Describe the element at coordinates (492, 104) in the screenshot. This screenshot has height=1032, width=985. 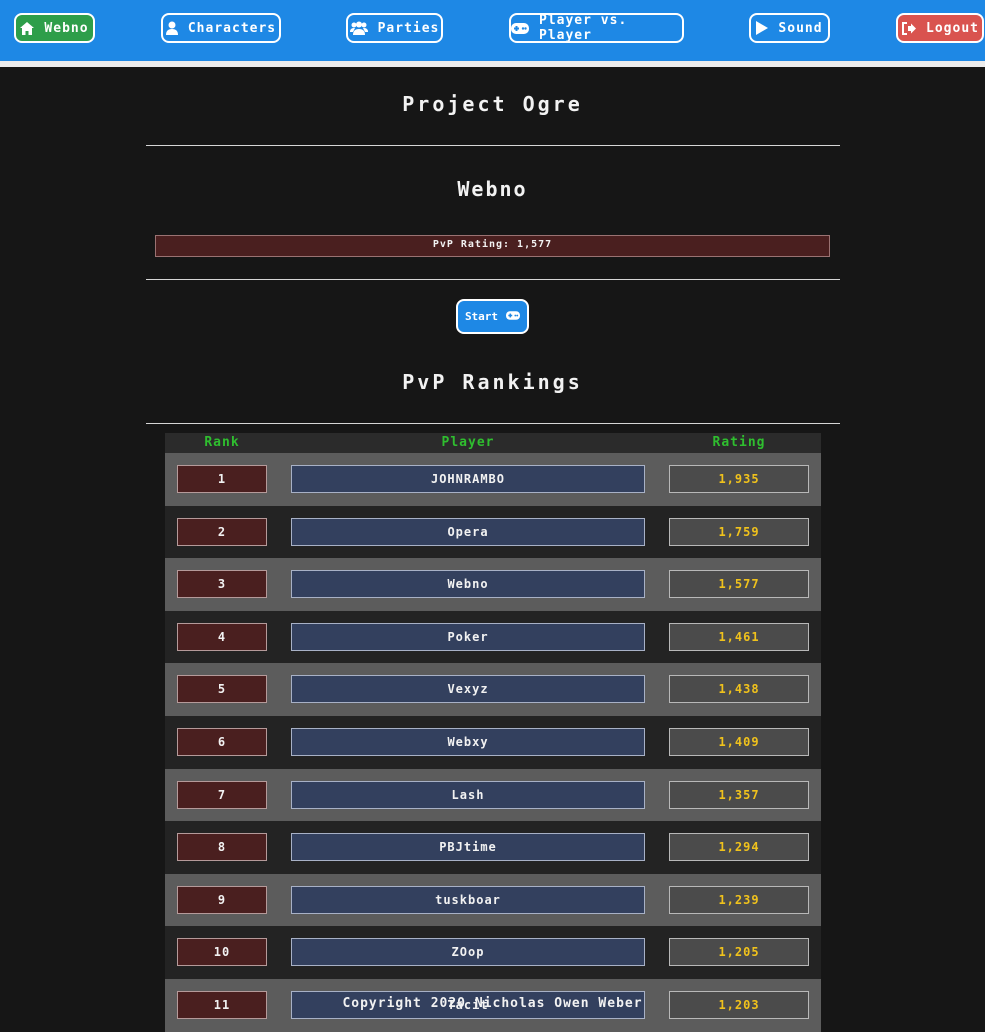
I see `page-title: Project Ogre` at that location.